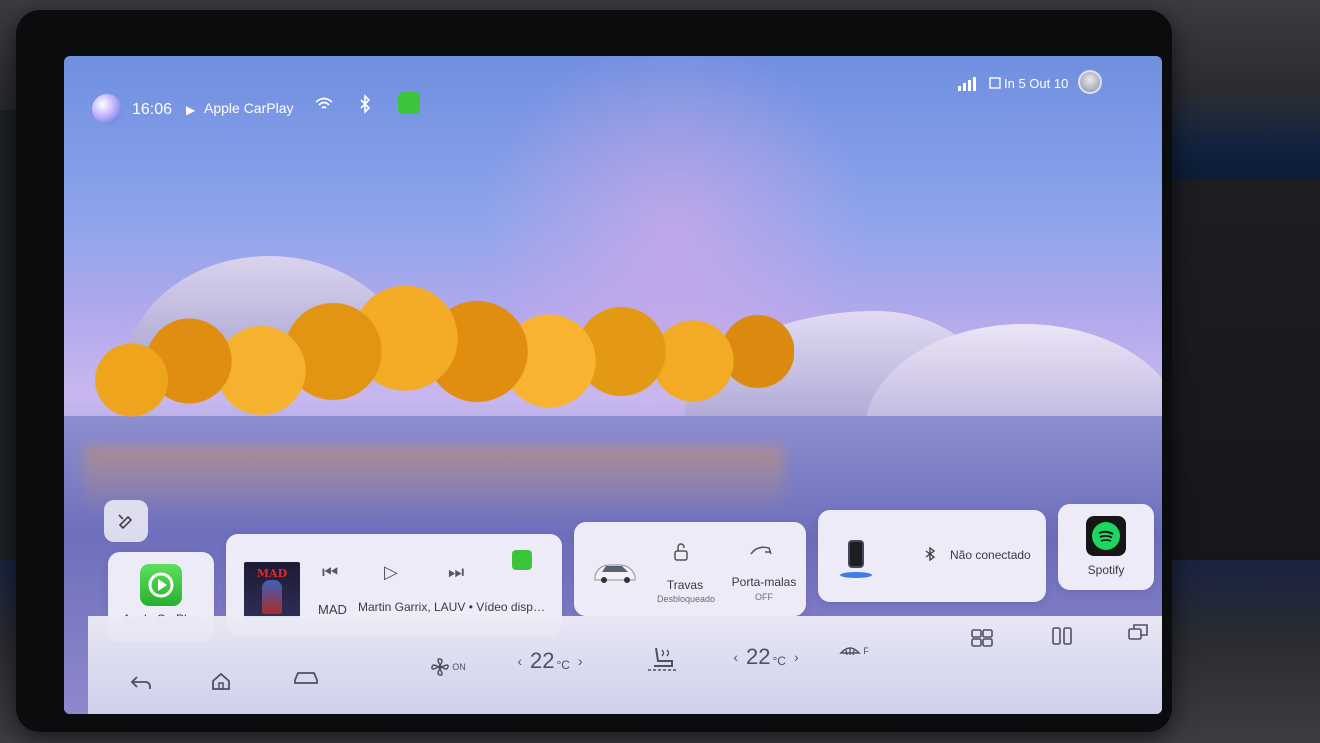 The image size is (1320, 743). I want to click on passenger-temperature: ‹ 22 °C ›, so click(766, 657).